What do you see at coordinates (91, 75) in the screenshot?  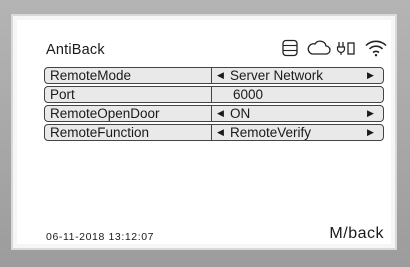 I see `setting-label: RemoteMode` at bounding box center [91, 75].